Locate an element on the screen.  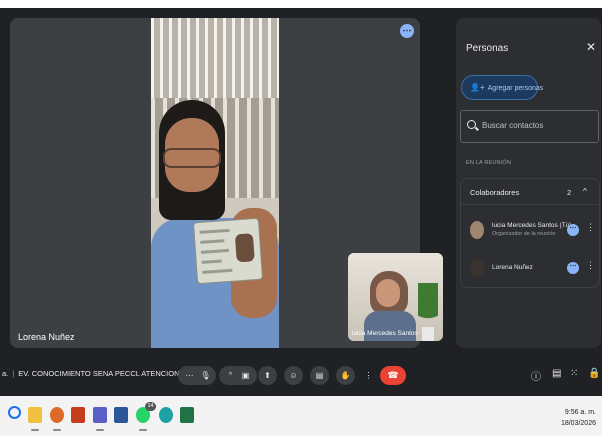
camera-icon: ▣ is located at coordinates (245, 375).